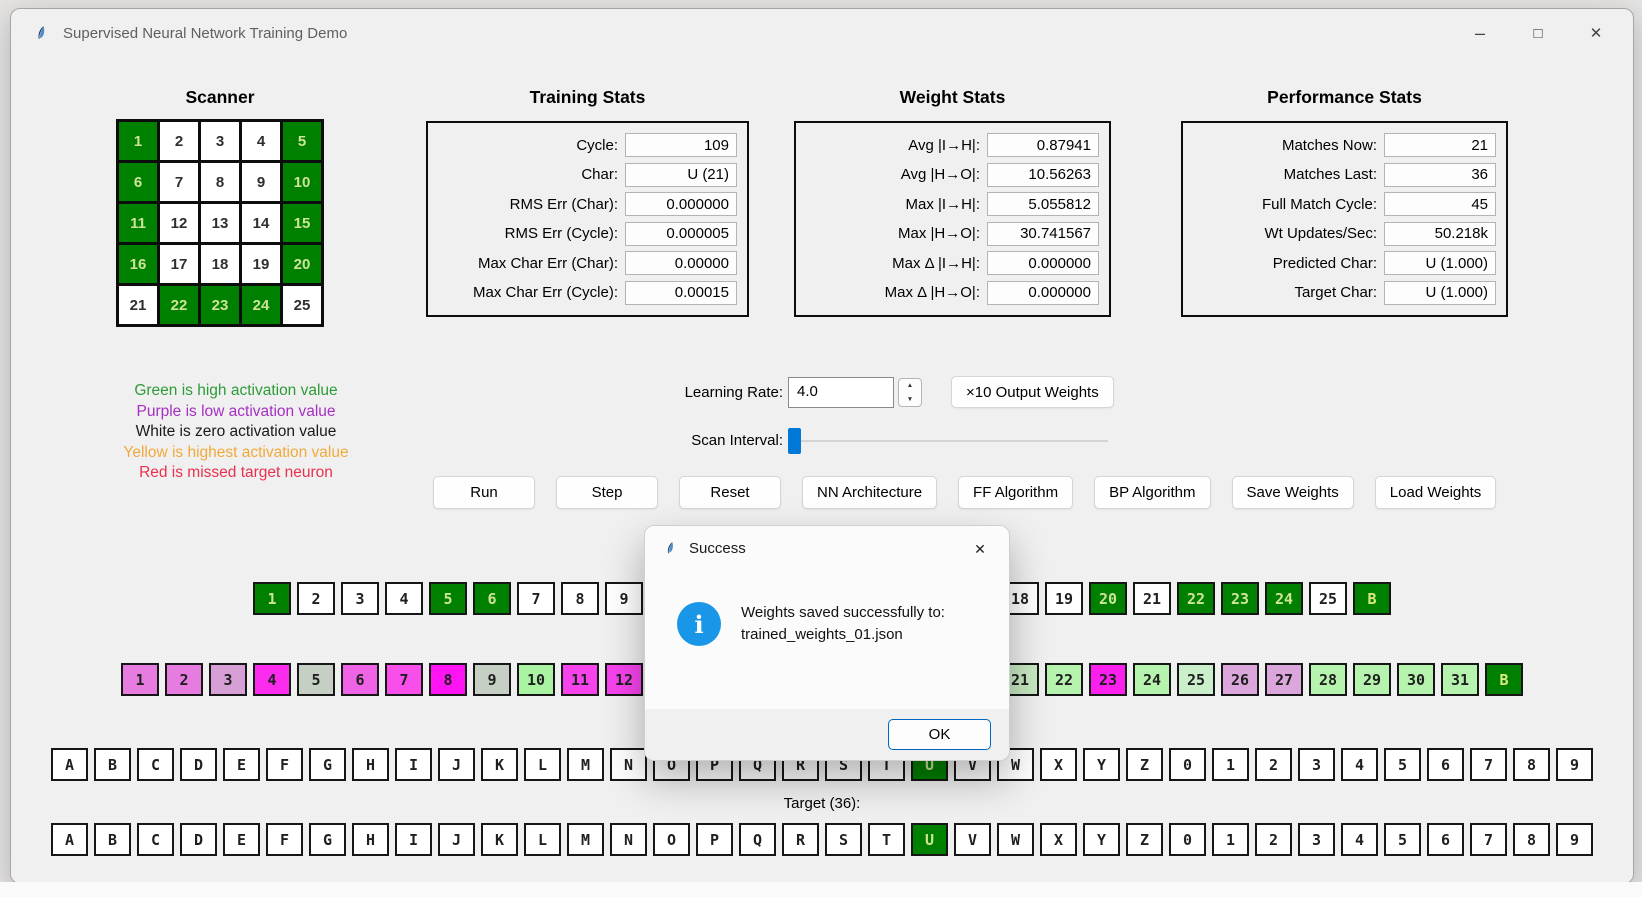  Describe the element at coordinates (624, 679) in the screenshot. I see `hidden-cell-12: 12` at that location.